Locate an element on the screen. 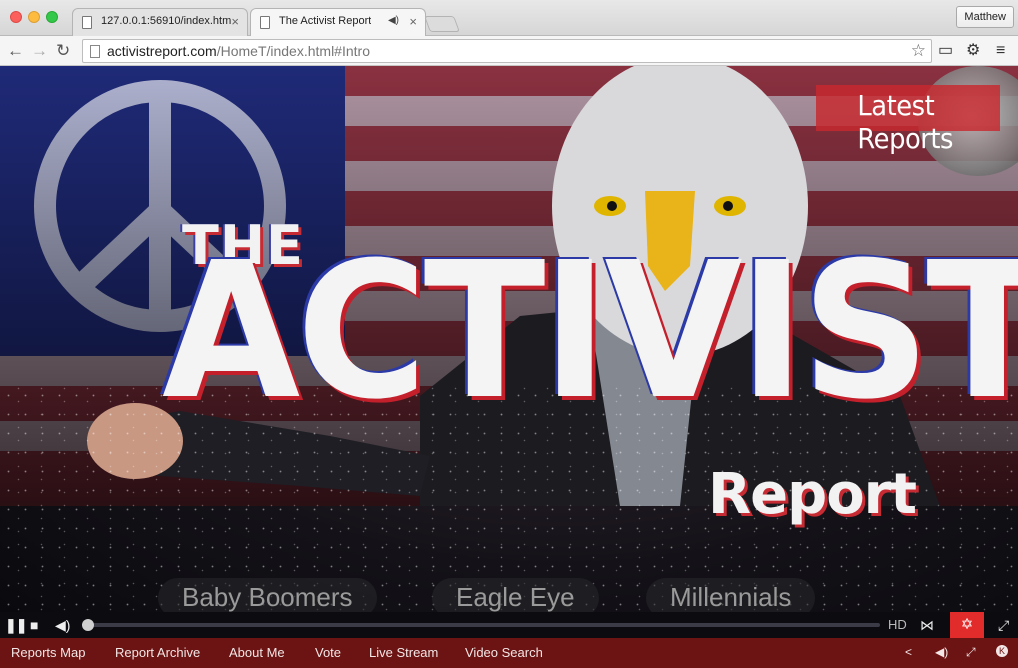  hd-toggle: HD is located at coordinates (897, 624).